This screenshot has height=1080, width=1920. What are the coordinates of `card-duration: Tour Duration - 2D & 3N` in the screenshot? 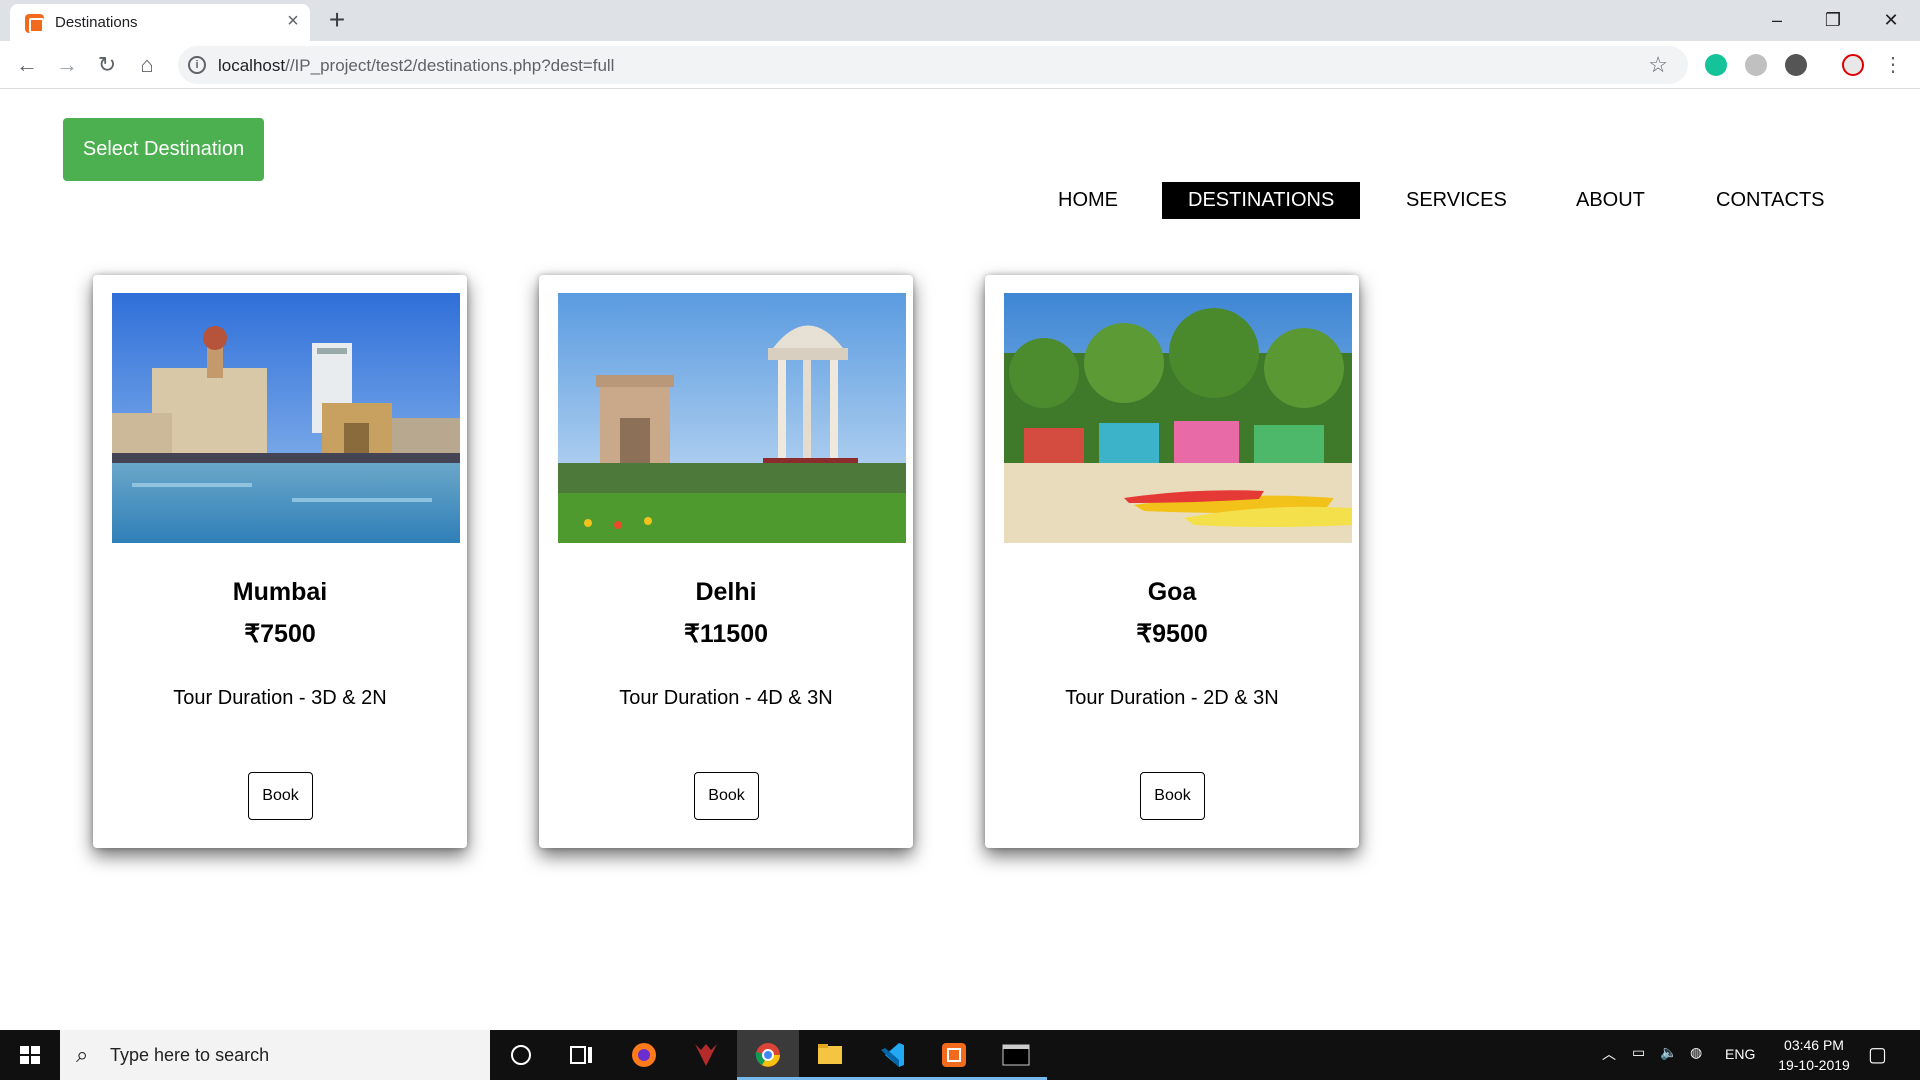 It's located at (1172, 698).